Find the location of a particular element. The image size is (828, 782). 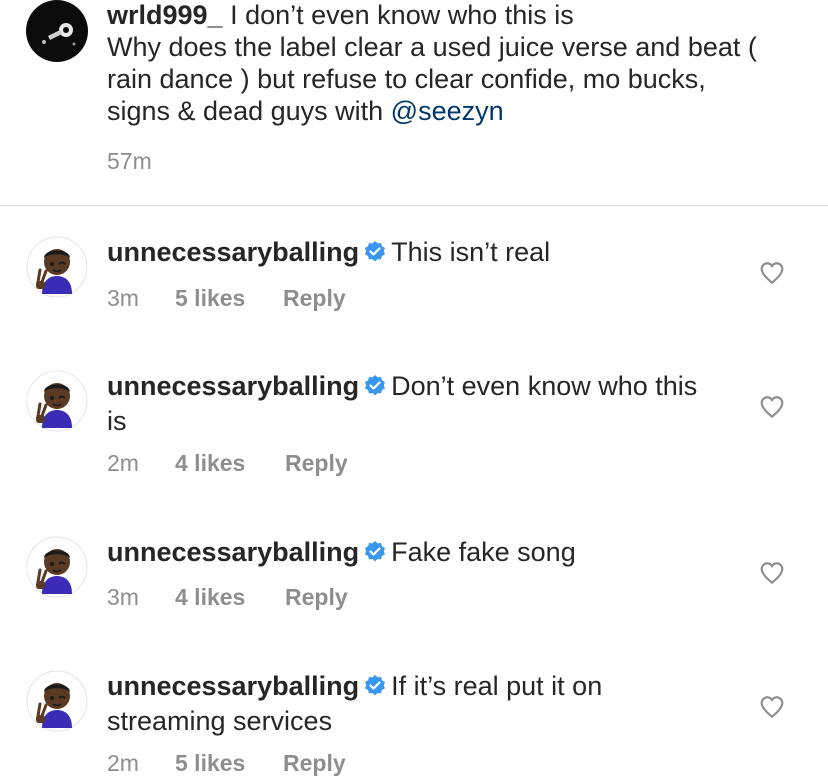

reply-meta: 2m 4 likes Reply is located at coordinates (227, 463).